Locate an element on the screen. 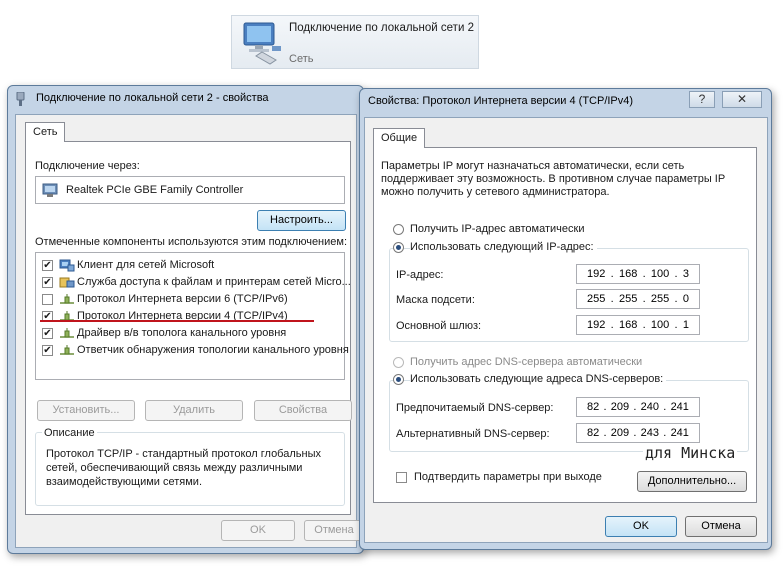  auto-ip-radio is located at coordinates (398, 229).